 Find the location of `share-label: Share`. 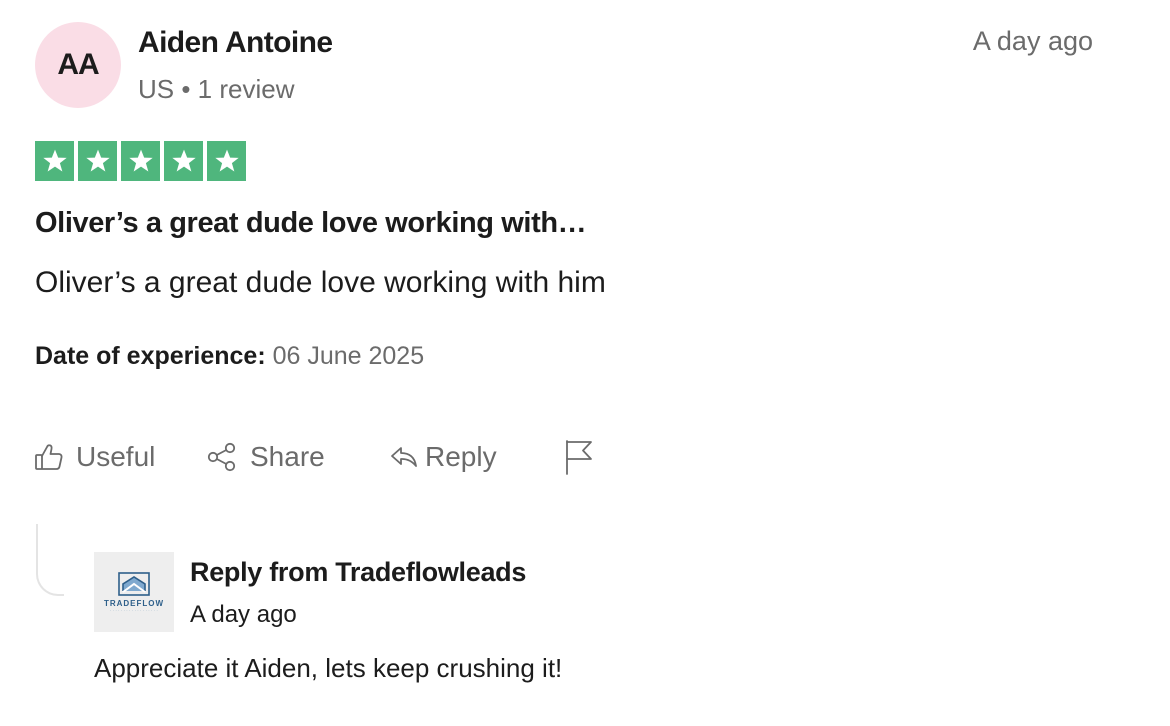

share-label: Share is located at coordinates (287, 456).